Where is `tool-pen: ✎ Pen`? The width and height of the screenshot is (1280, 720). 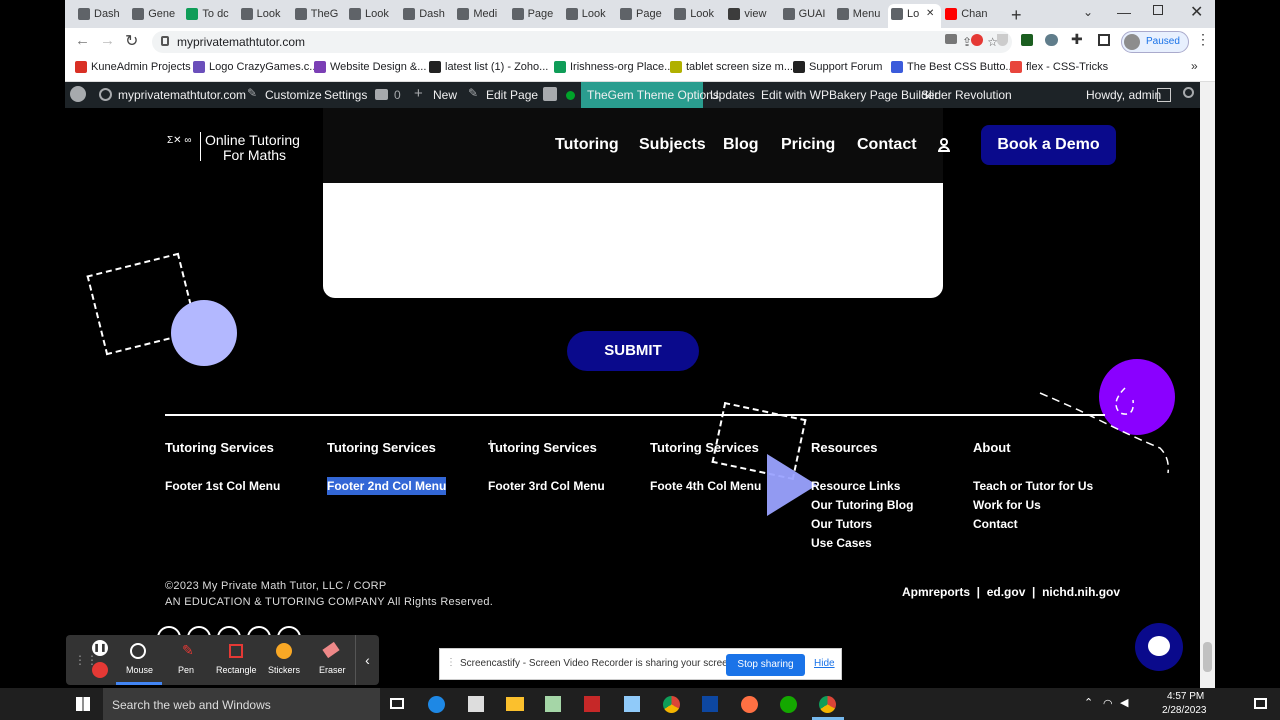
tool-pen: ✎ Pen is located at coordinates (188, 660).